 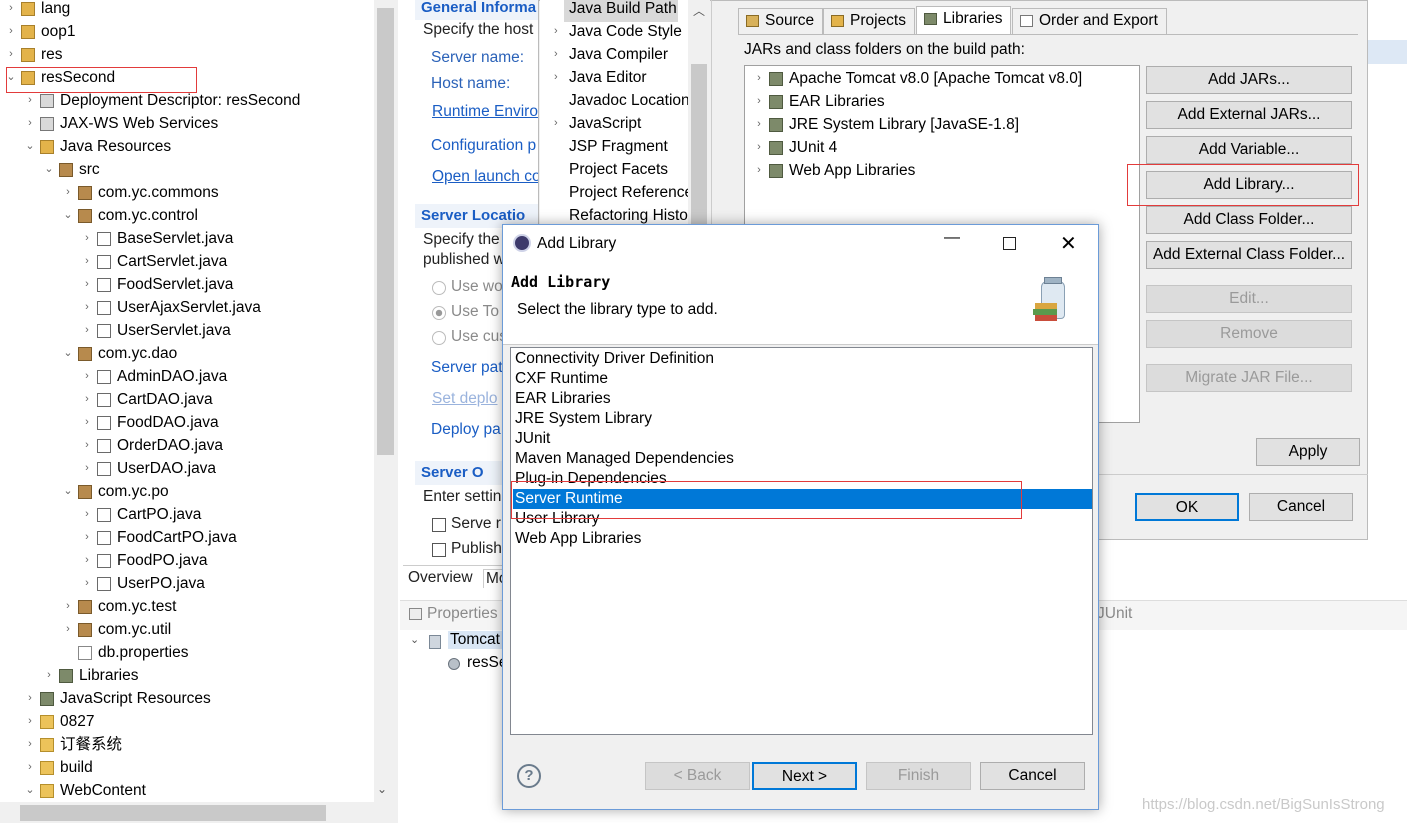 I want to click on library-type-item: CXF Runtime, so click(x=802, y=379).